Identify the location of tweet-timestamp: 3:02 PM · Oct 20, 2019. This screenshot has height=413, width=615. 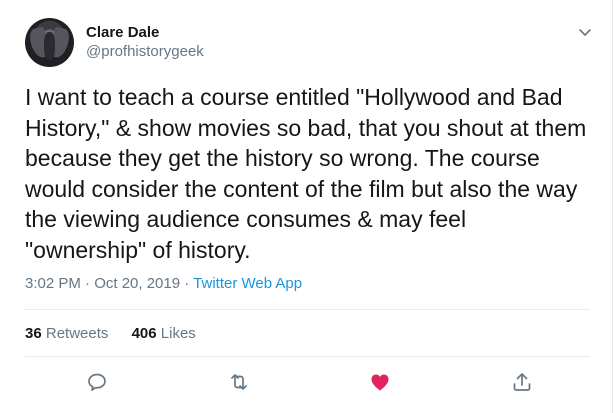
(102, 283).